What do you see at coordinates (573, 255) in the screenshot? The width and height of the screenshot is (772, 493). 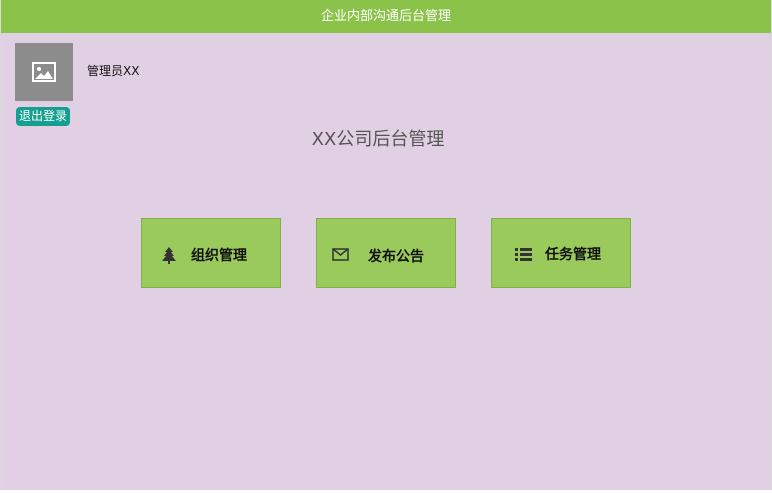 I see `task-management-label: 任务管理` at bounding box center [573, 255].